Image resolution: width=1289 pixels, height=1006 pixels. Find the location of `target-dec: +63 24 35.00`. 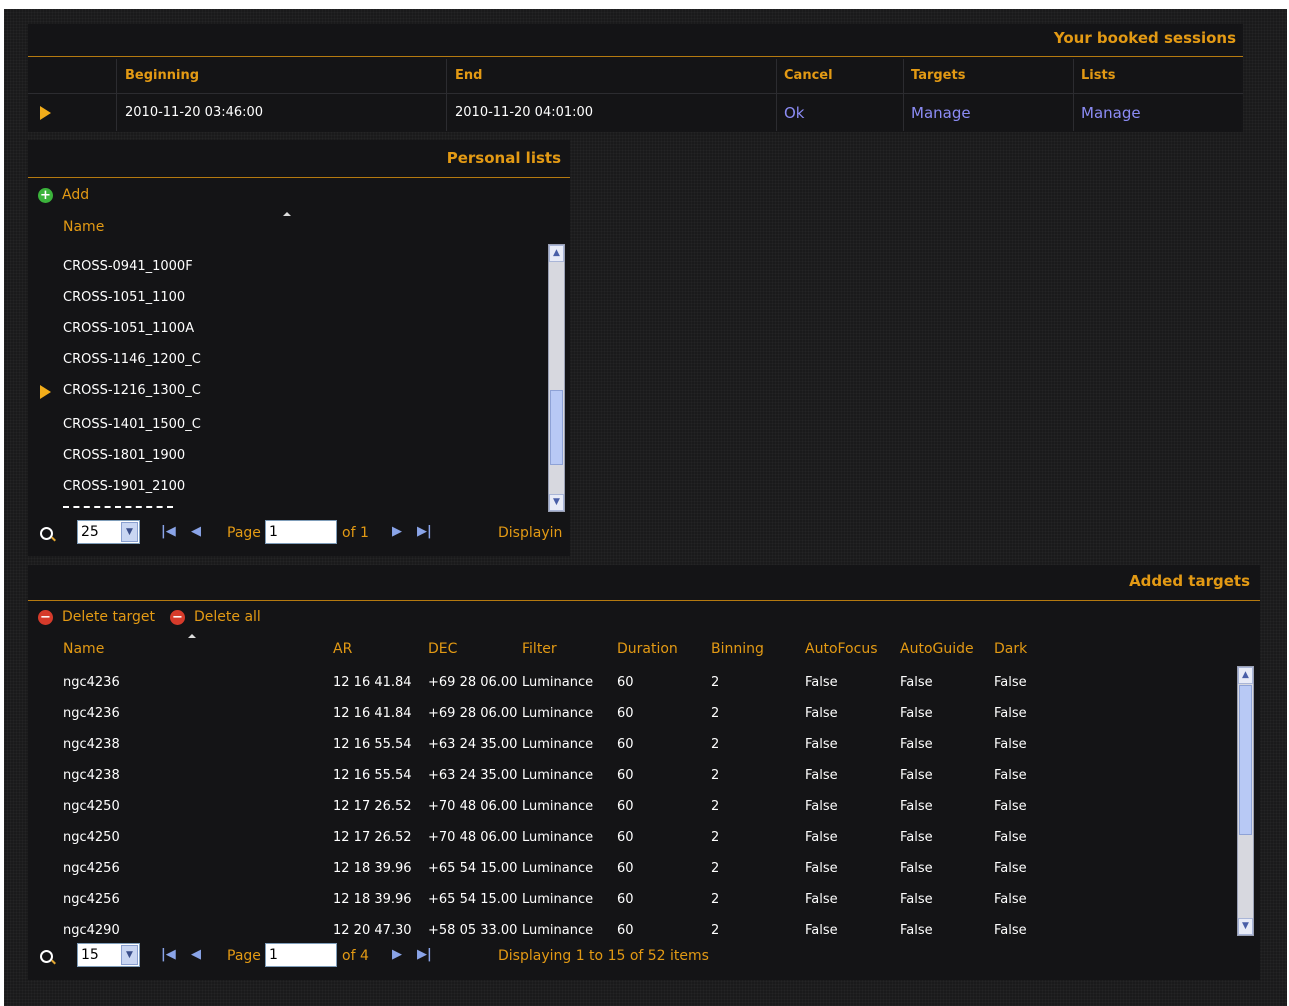

target-dec: +63 24 35.00 is located at coordinates (473, 744).